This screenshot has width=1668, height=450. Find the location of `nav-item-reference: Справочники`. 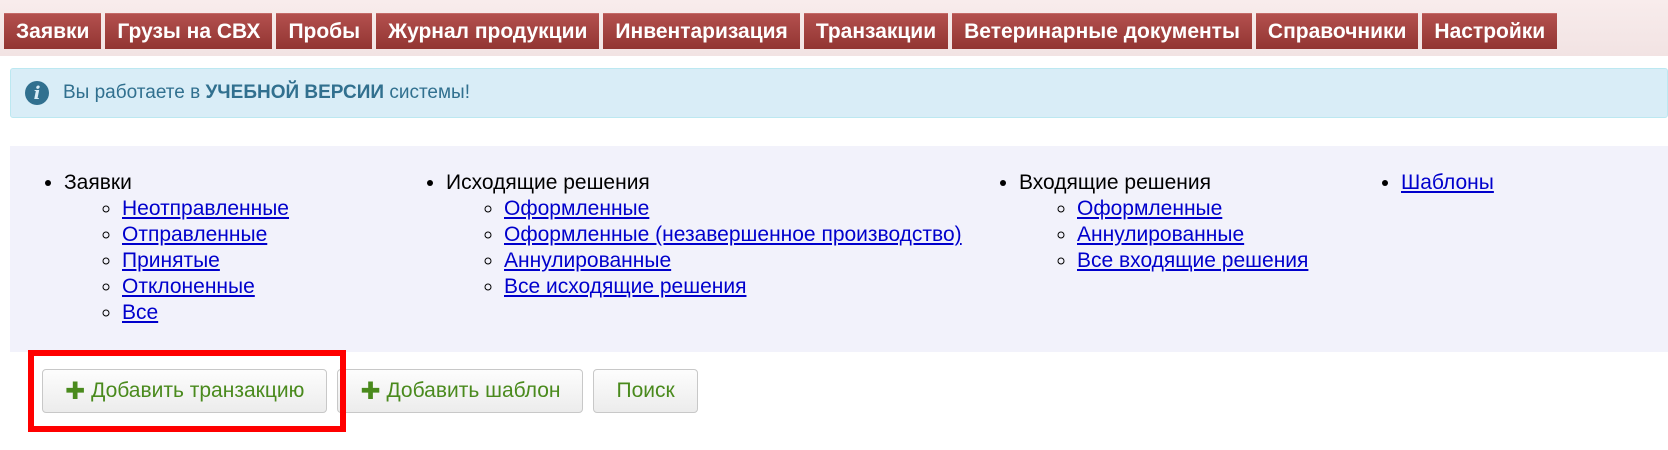

nav-item-reference: Справочники is located at coordinates (1337, 31).